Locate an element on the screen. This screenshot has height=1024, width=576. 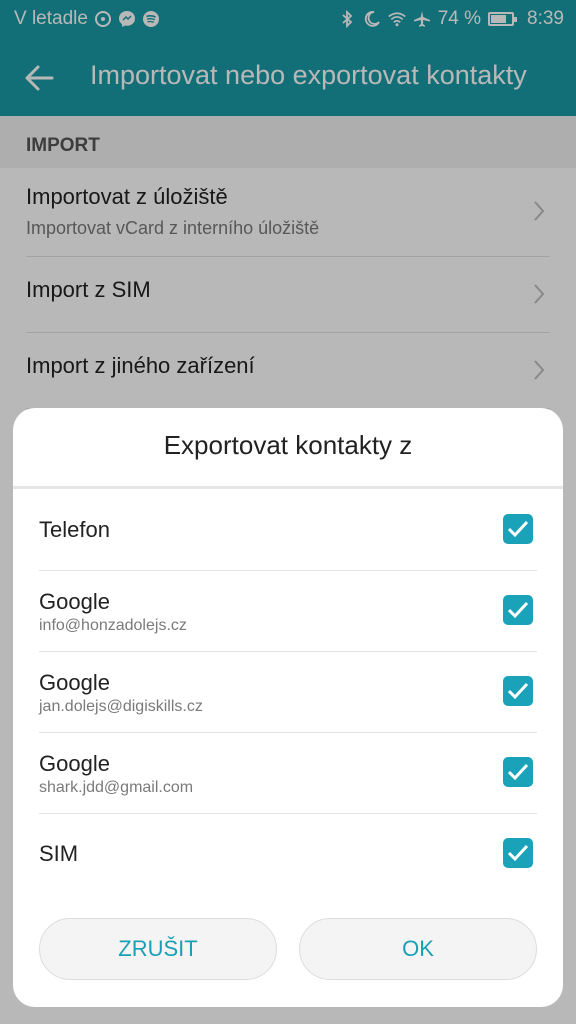
ok-button: OK is located at coordinates (418, 949).